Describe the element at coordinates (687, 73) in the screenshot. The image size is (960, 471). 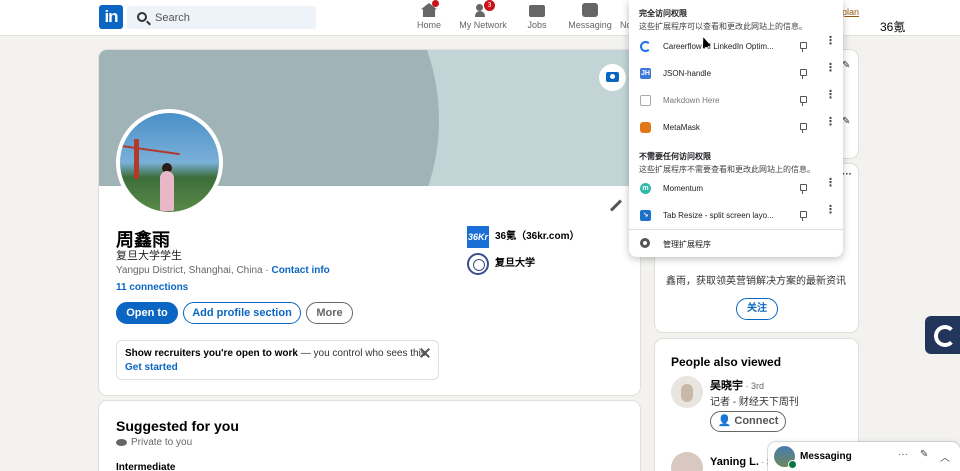
I see `extension-name: JSON-handle` at that location.